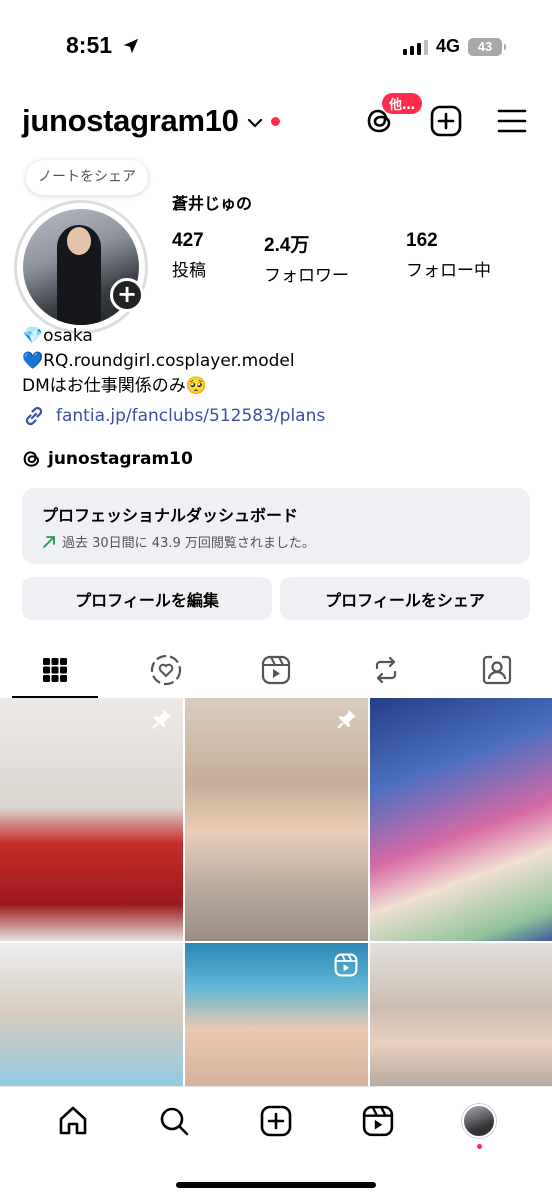  I want to click on display-name: 蒼井じゅの, so click(212, 203).